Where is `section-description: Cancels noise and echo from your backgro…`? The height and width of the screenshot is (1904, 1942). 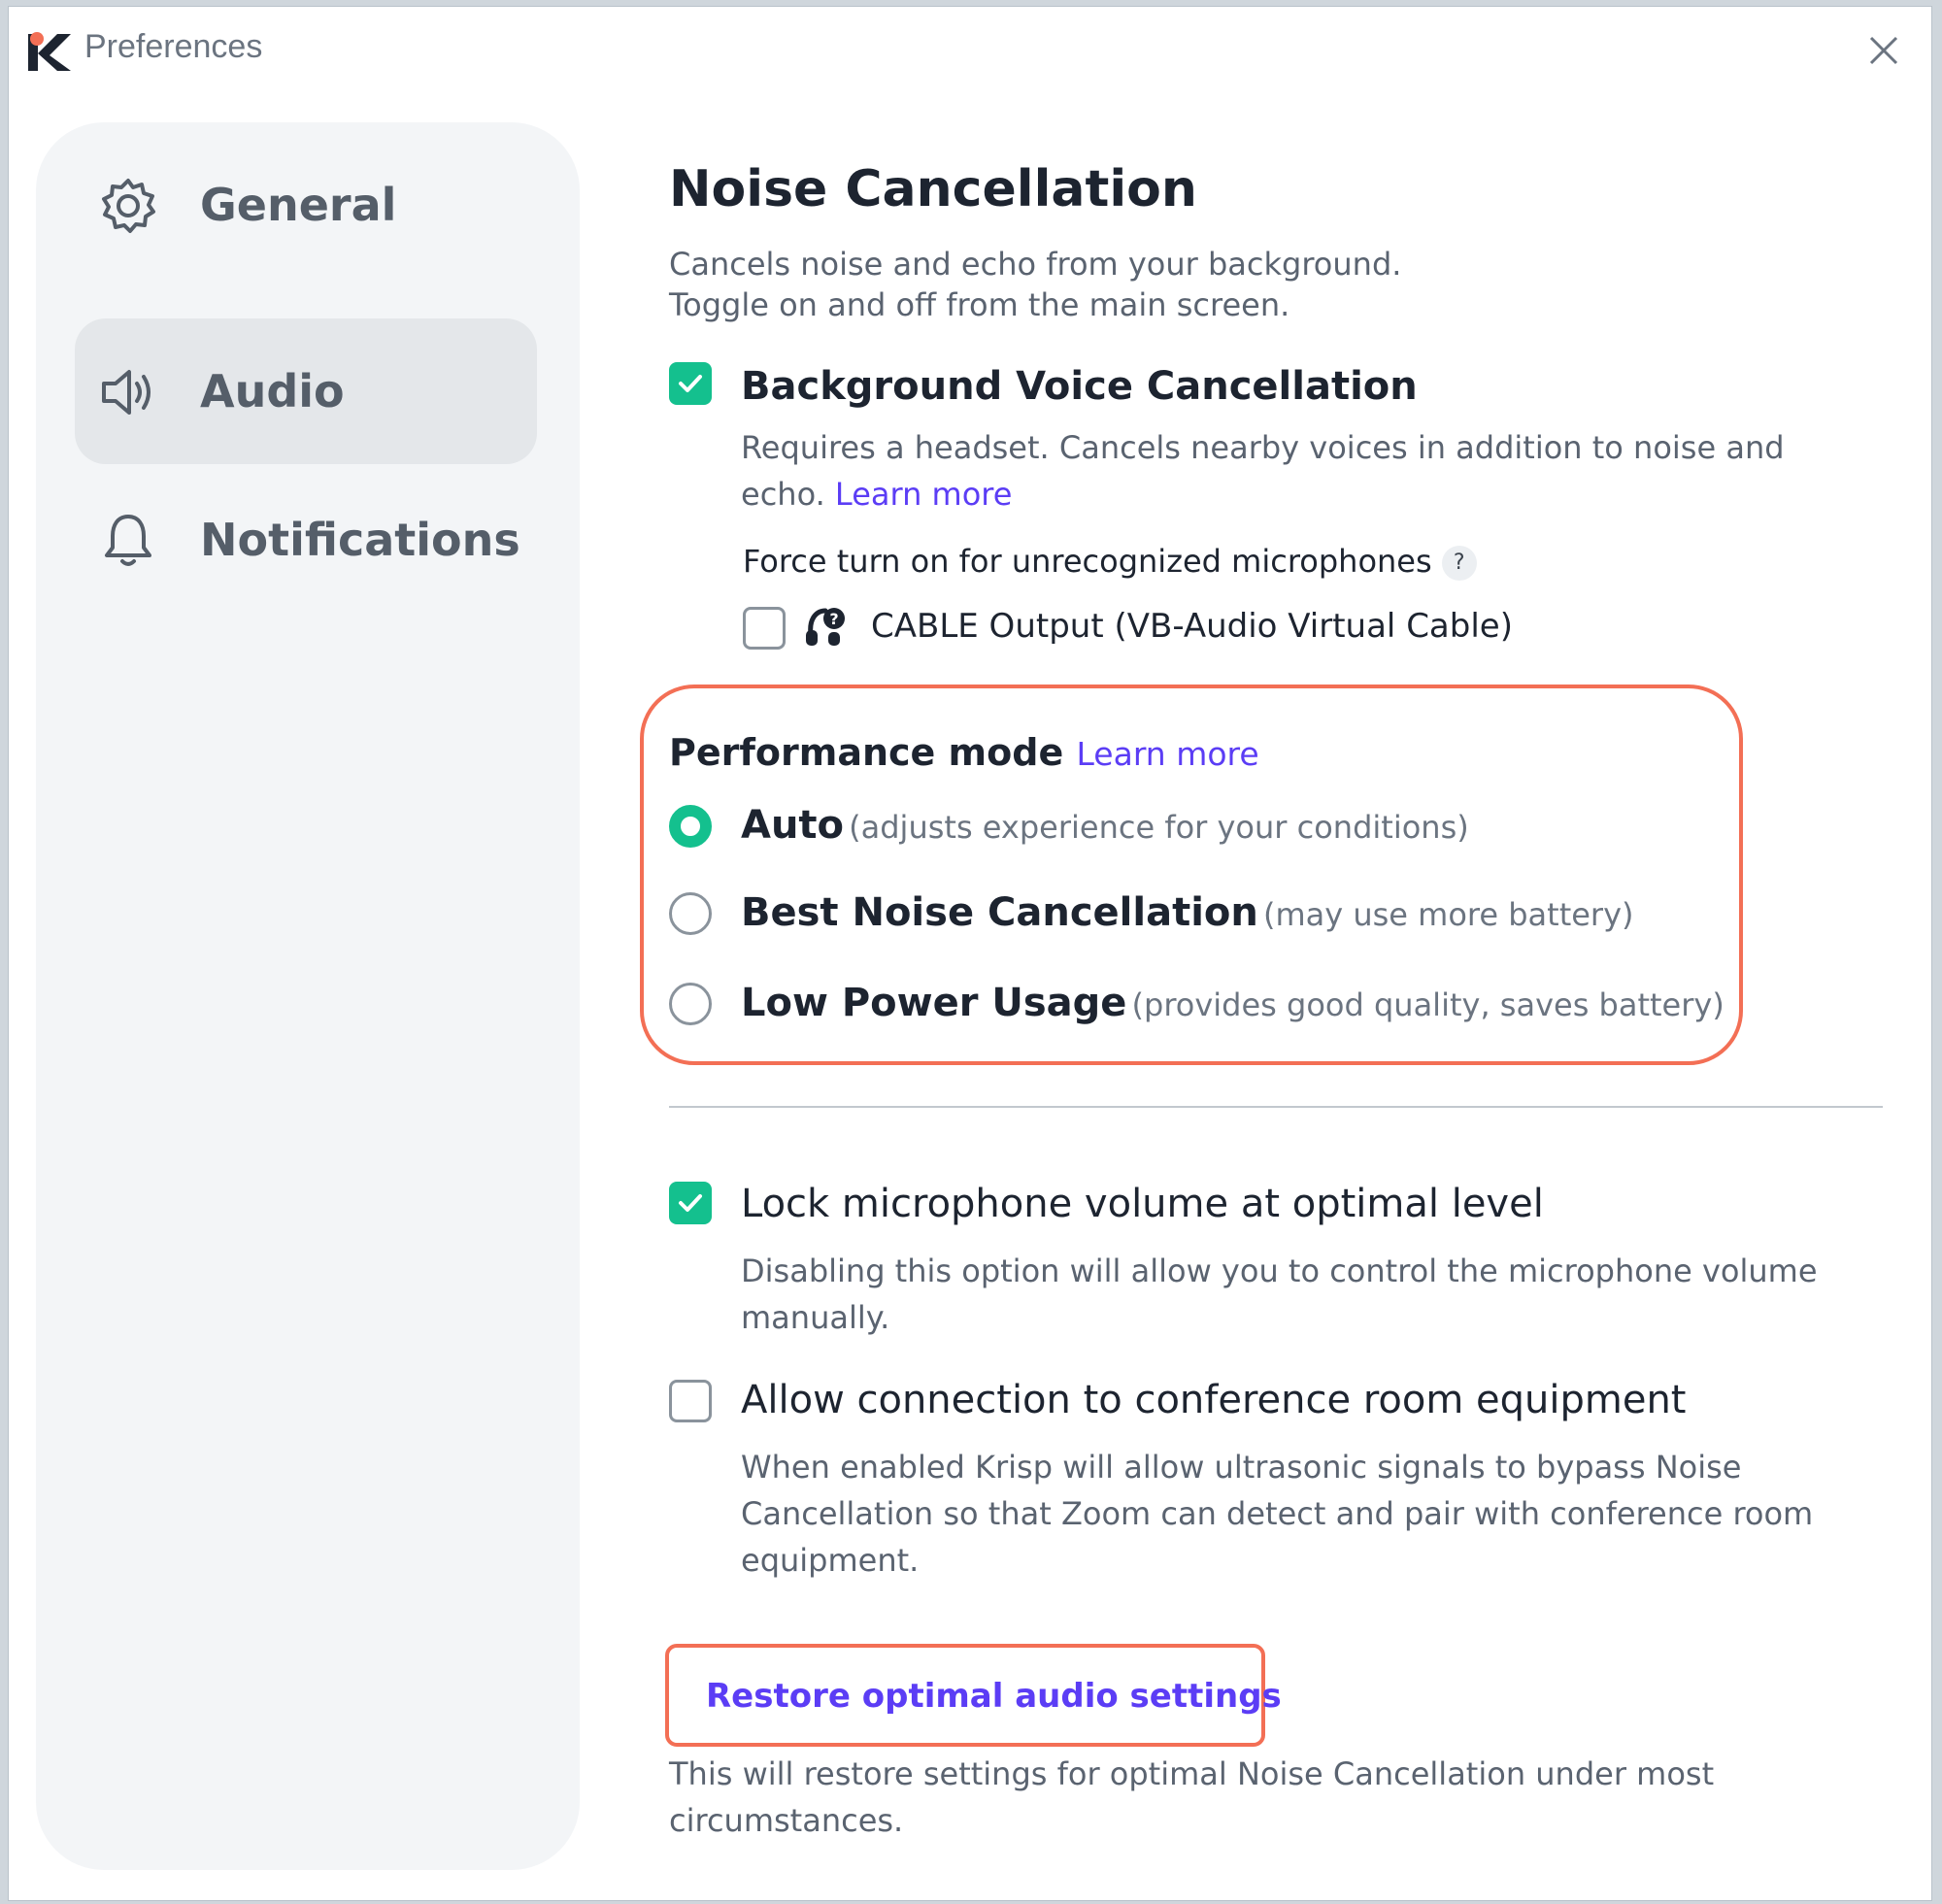
section-description: Cancels noise and echo from your backgro… is located at coordinates (1035, 284).